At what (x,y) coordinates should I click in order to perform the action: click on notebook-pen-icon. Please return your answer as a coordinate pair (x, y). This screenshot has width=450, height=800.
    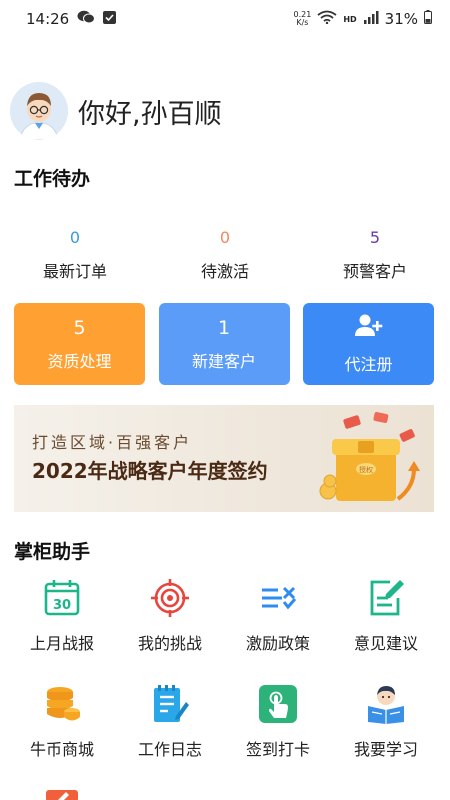
    Looking at the image, I should click on (171, 703).